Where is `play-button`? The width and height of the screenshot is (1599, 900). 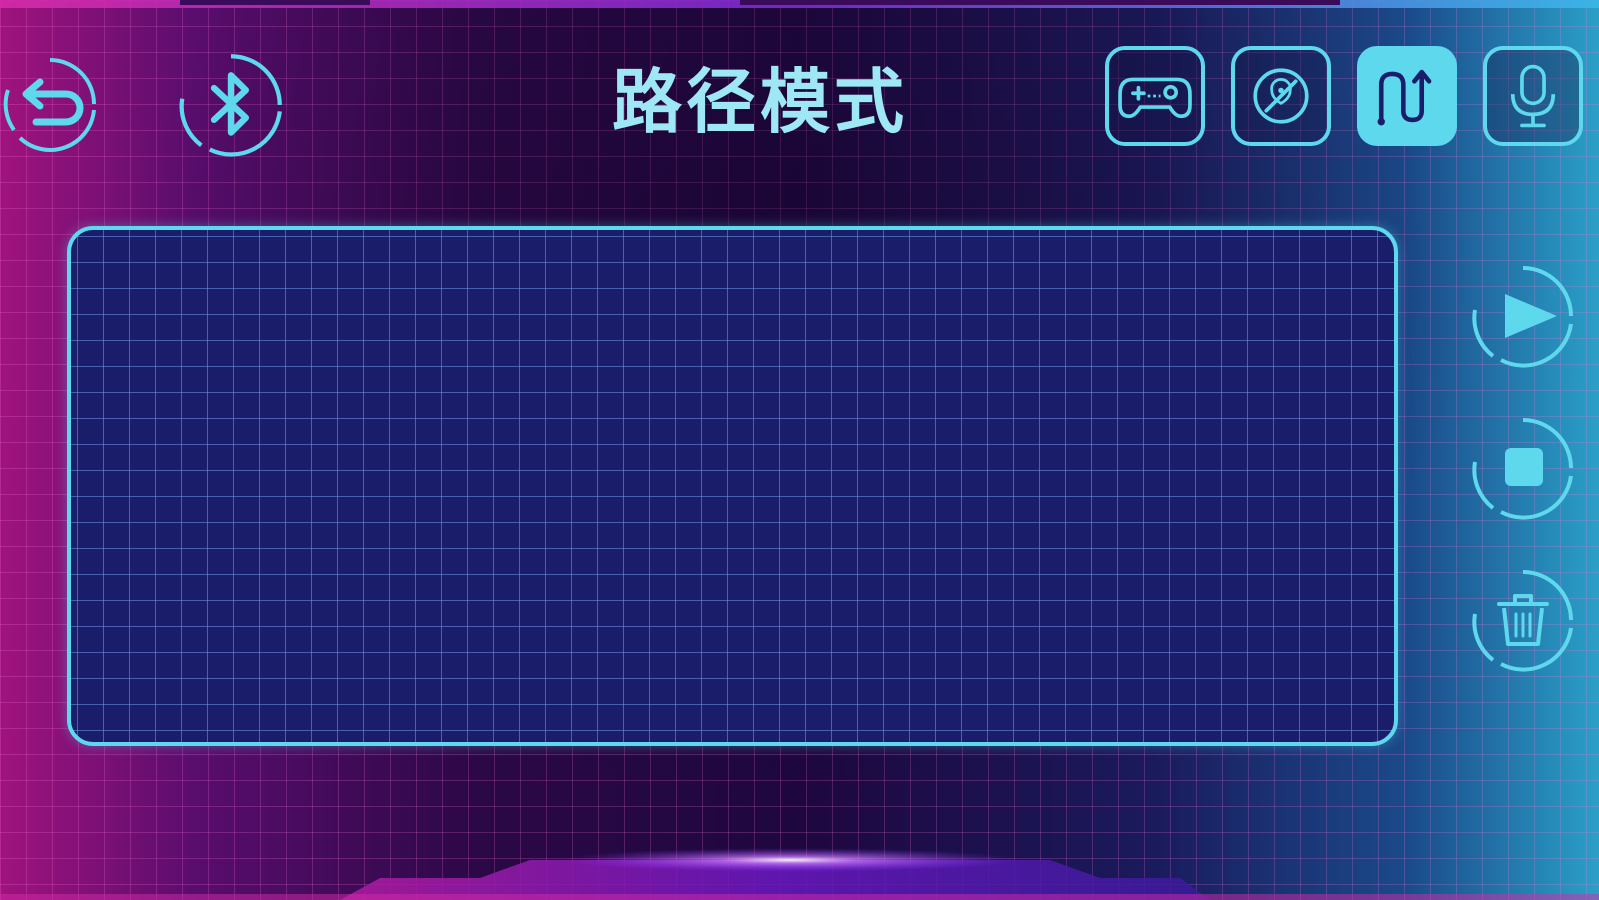 play-button is located at coordinates (1523, 316).